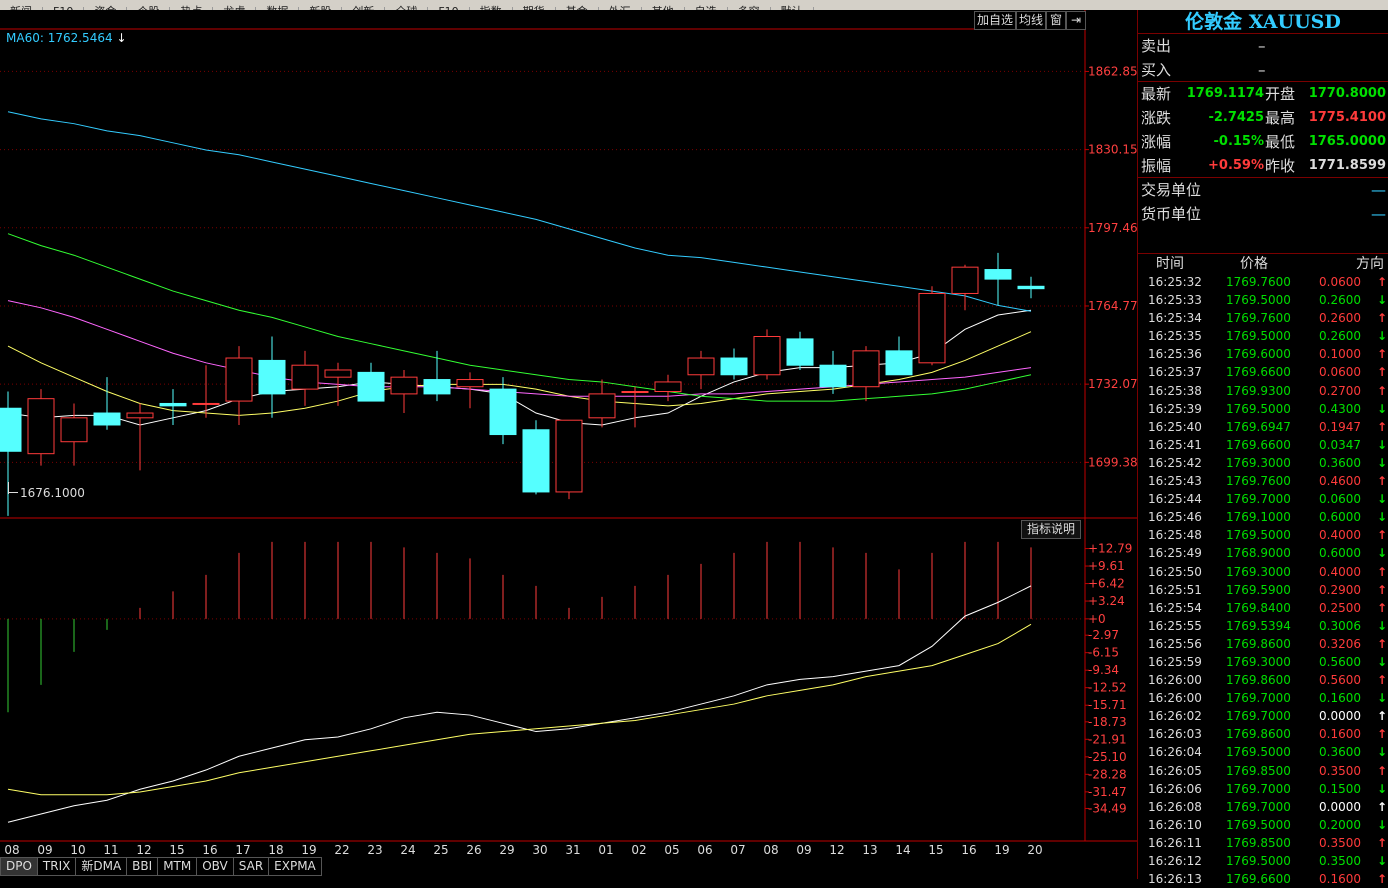 The image size is (1388, 888). I want to click on tab-mtm: MTM, so click(178, 866).